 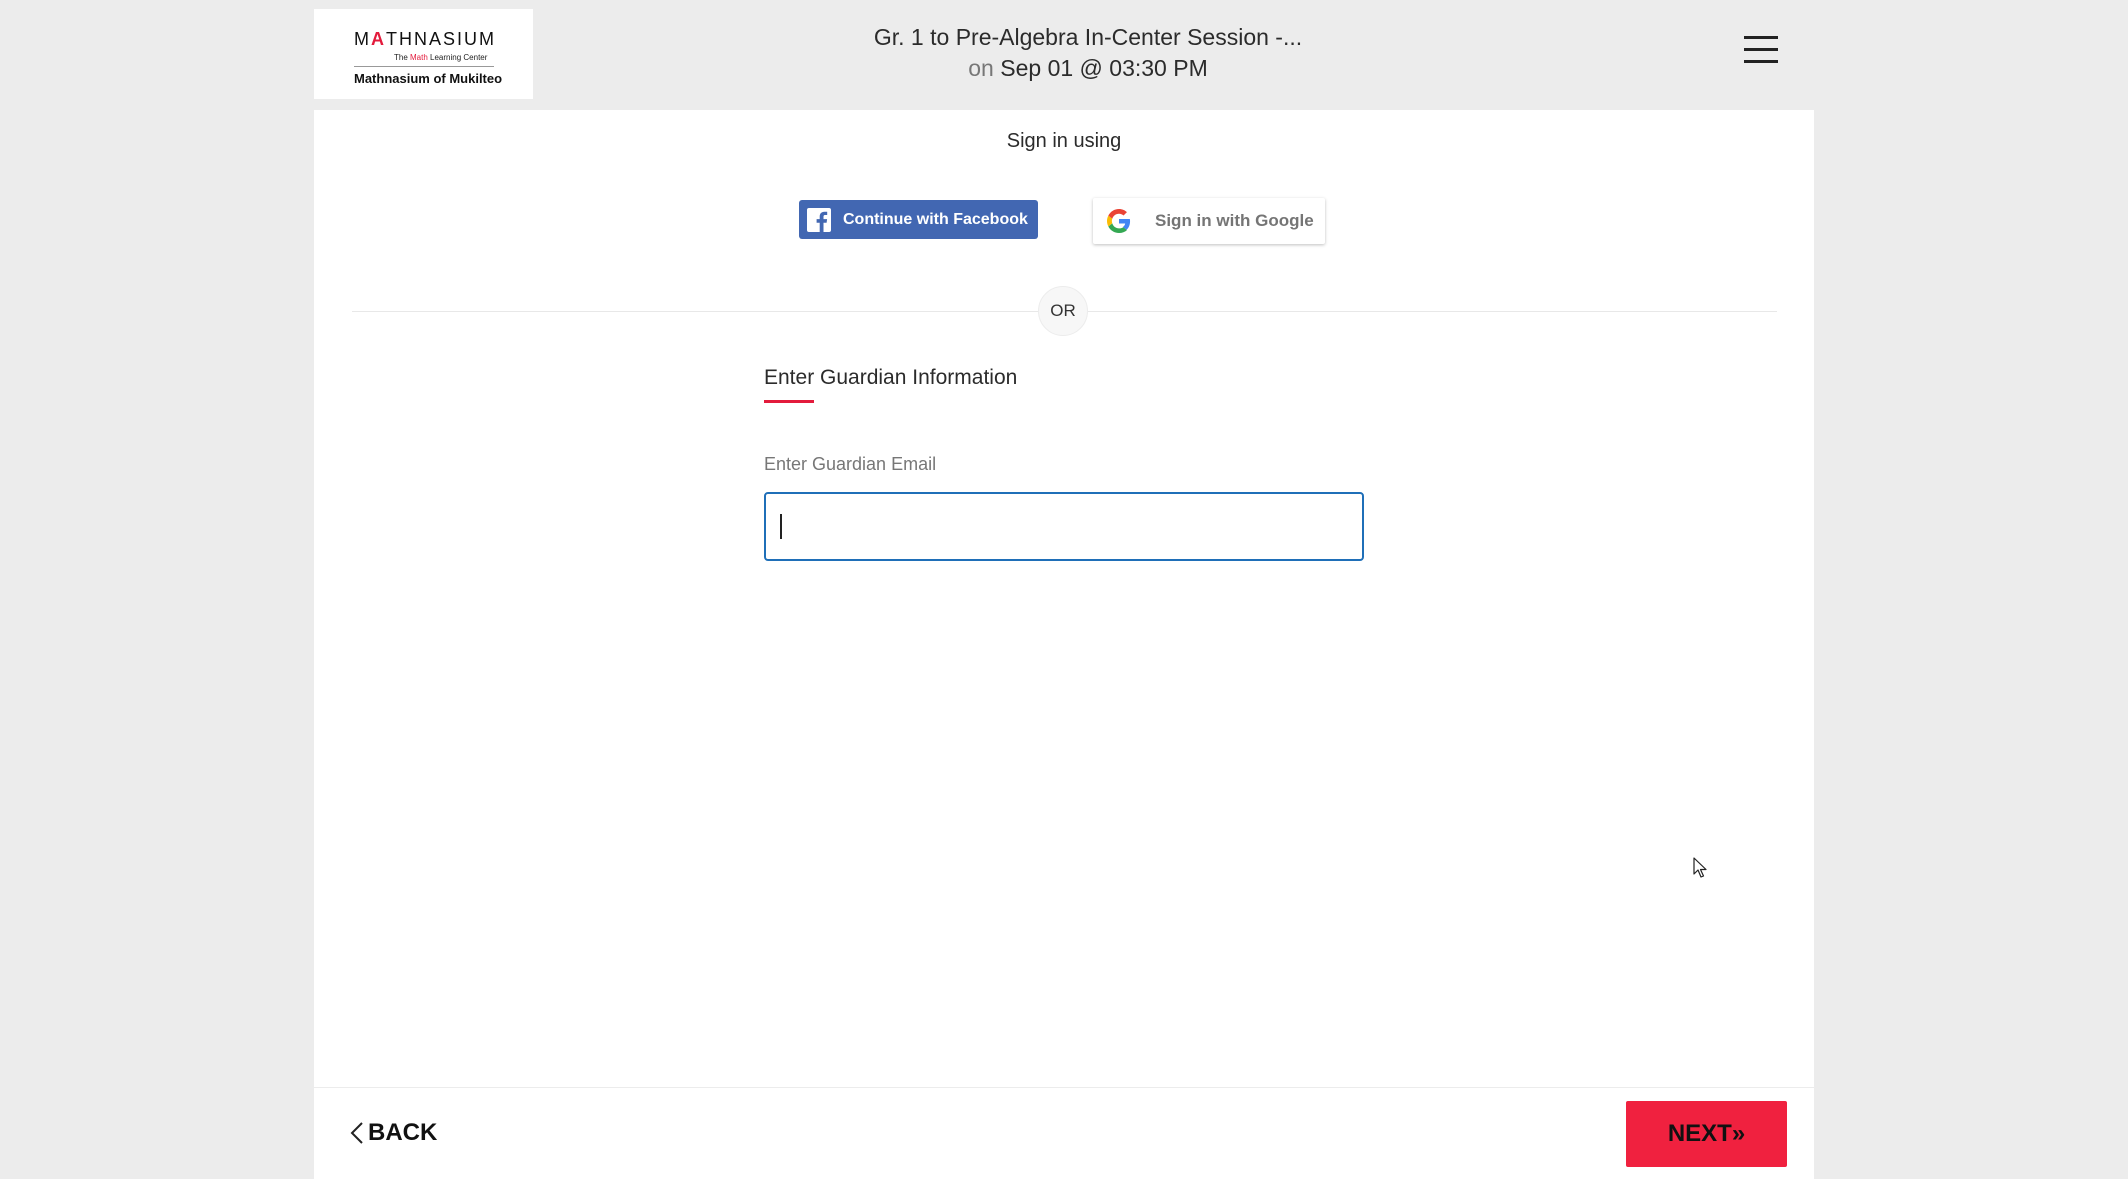 I want to click on sign-in-heading: Sign in using, so click(x=1064, y=141).